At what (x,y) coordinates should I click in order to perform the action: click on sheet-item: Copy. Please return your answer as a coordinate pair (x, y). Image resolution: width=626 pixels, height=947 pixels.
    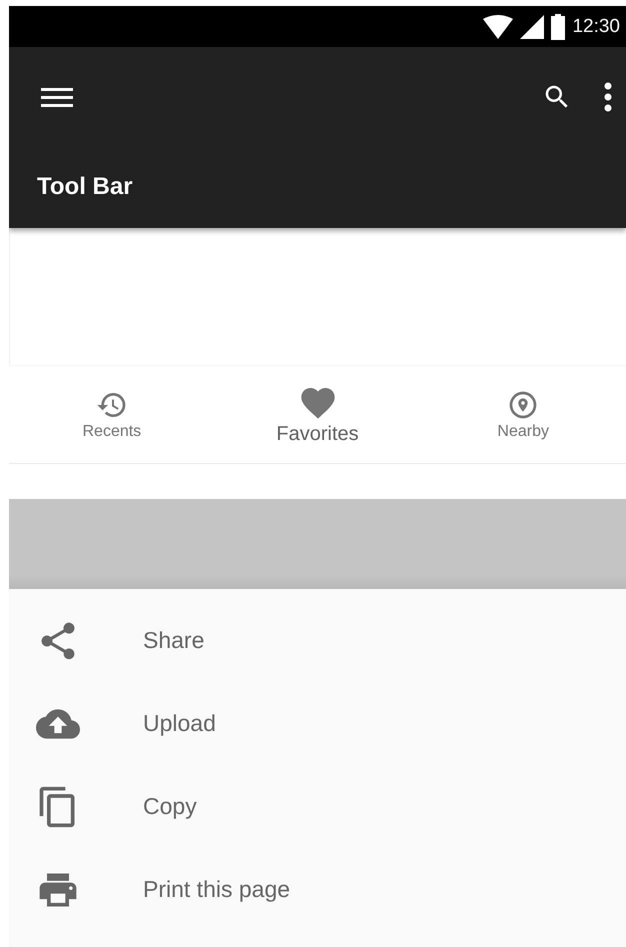
    Looking at the image, I should click on (317, 806).